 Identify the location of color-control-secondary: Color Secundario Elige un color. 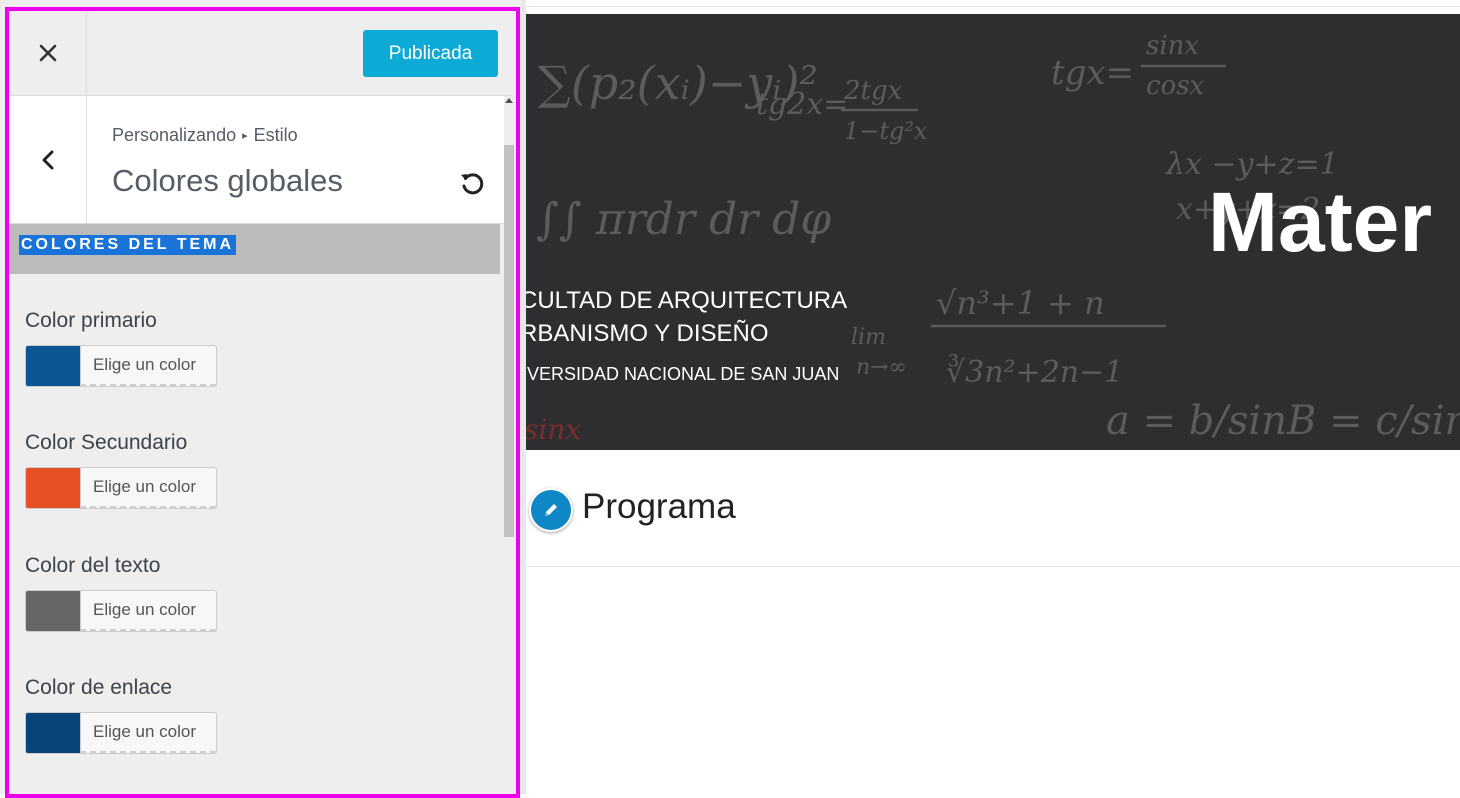
(121, 470).